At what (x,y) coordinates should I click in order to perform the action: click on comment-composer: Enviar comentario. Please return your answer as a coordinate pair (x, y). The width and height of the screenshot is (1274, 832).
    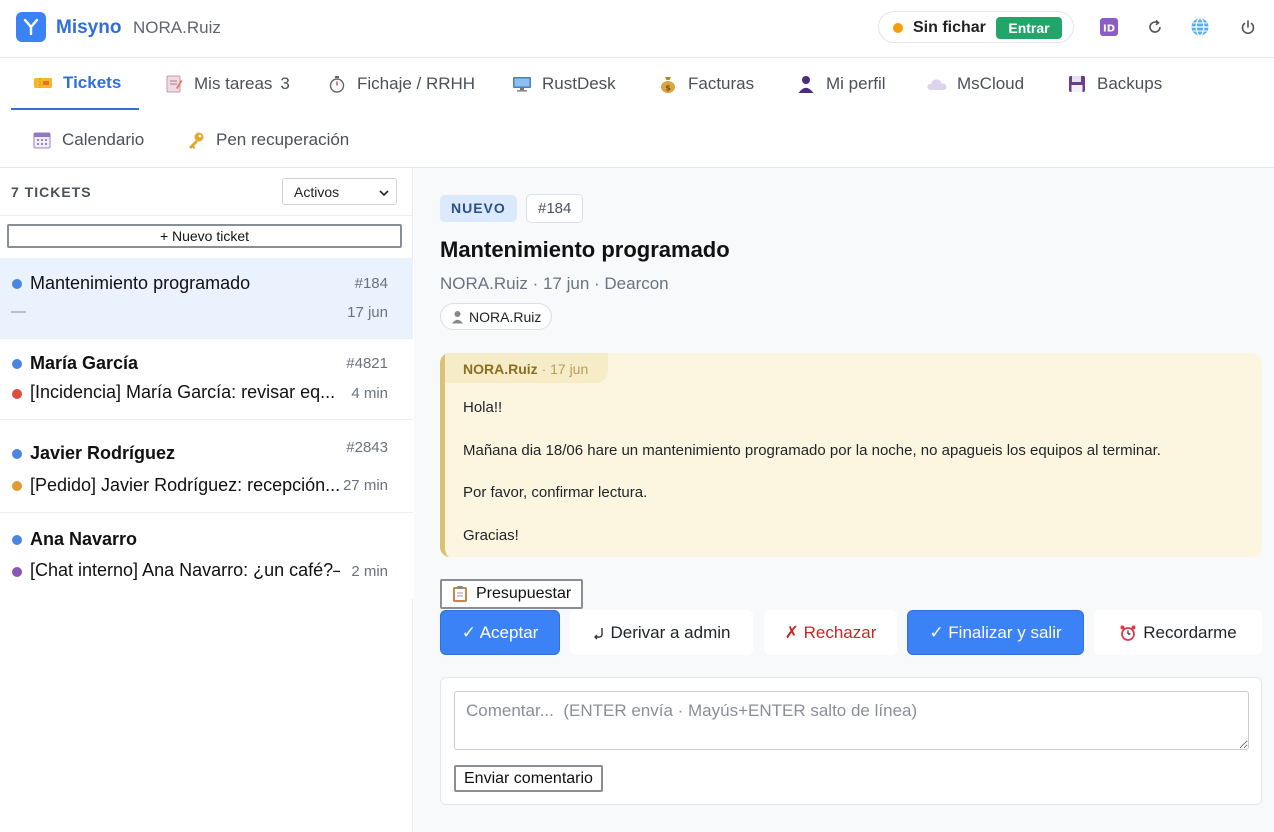
    Looking at the image, I should click on (851, 741).